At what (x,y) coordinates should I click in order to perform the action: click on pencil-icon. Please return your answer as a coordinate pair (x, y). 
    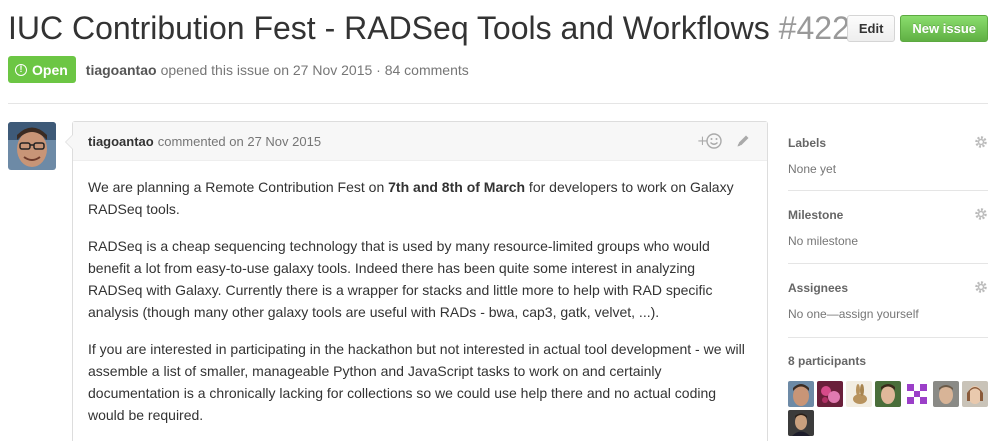
    Looking at the image, I should click on (743, 142).